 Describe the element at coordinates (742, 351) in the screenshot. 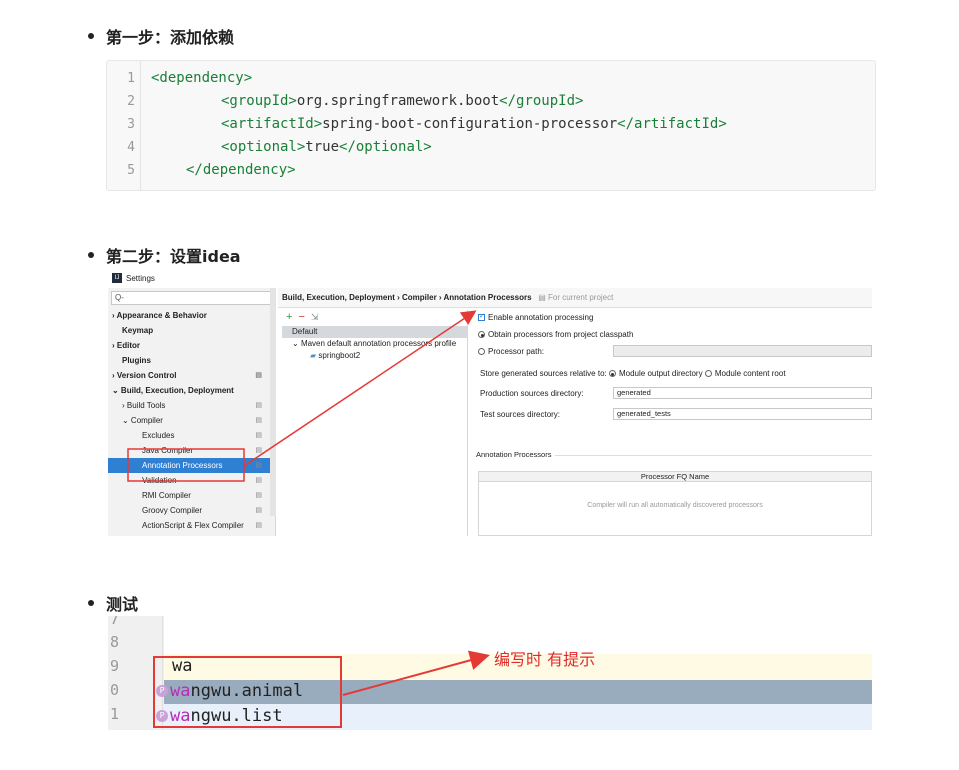

I see `processor-path-field` at that location.